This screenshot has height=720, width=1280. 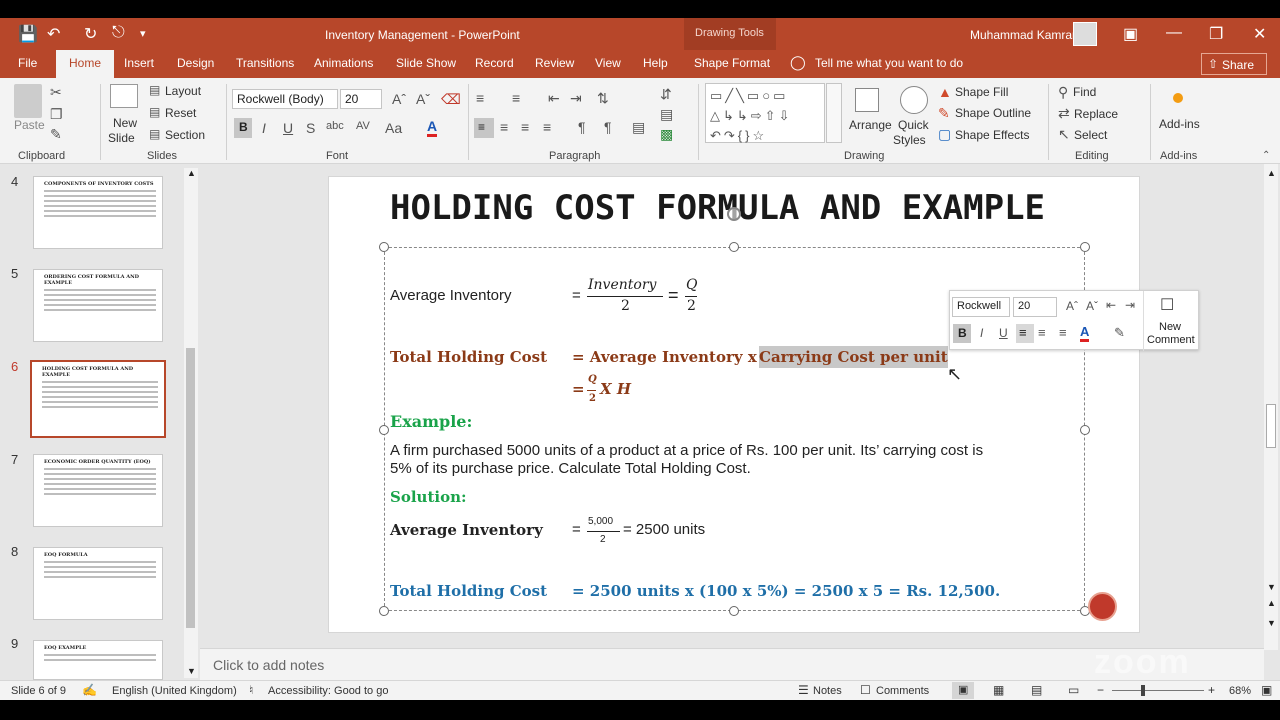 I want to click on quick-styles-button: Quick, so click(x=913, y=125).